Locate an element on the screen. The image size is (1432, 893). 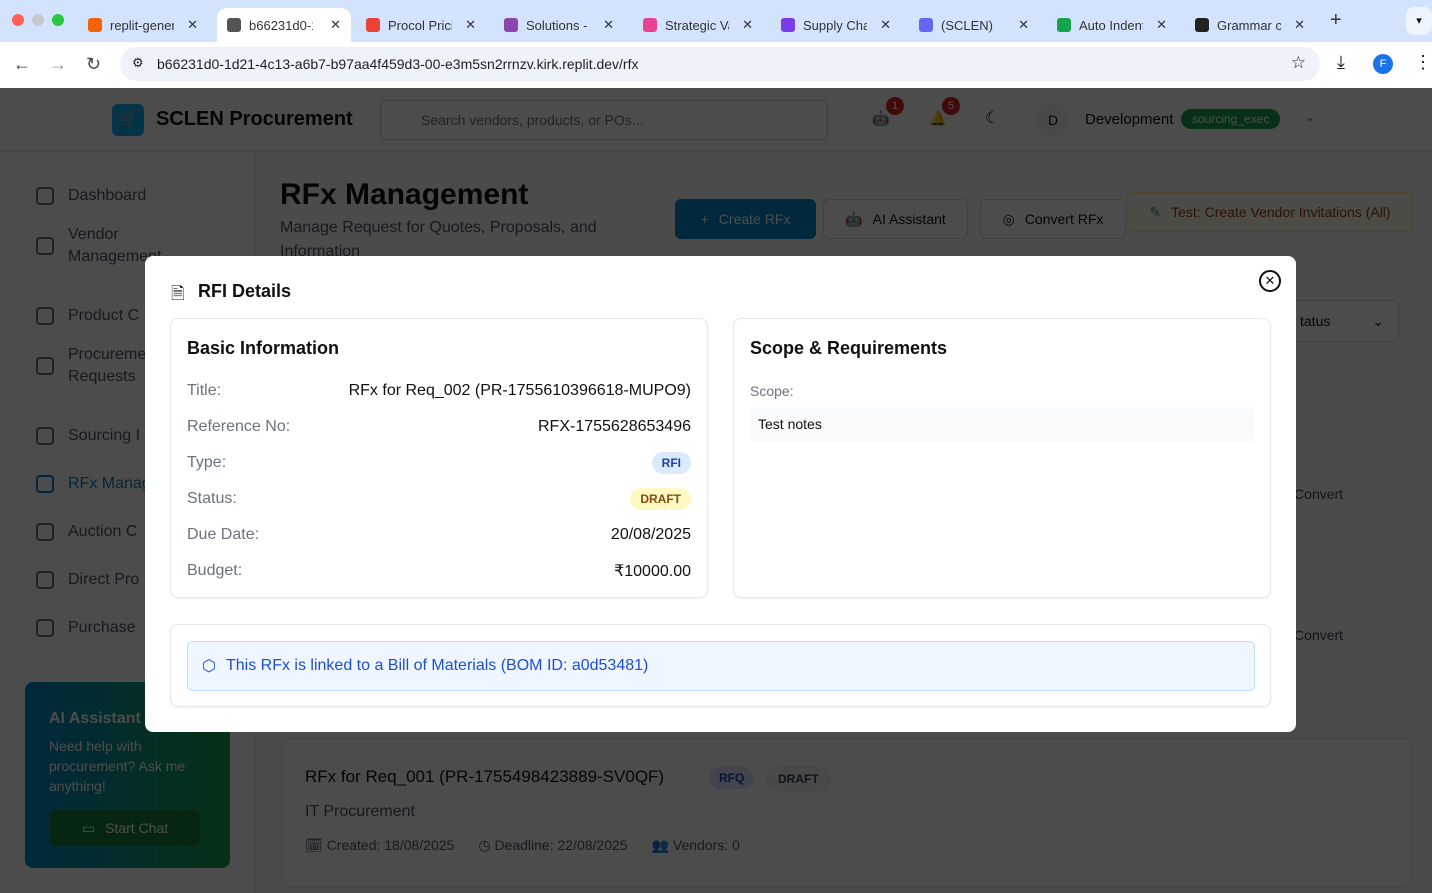
tab-title: Grammar cc is located at coordinates (1249, 25).